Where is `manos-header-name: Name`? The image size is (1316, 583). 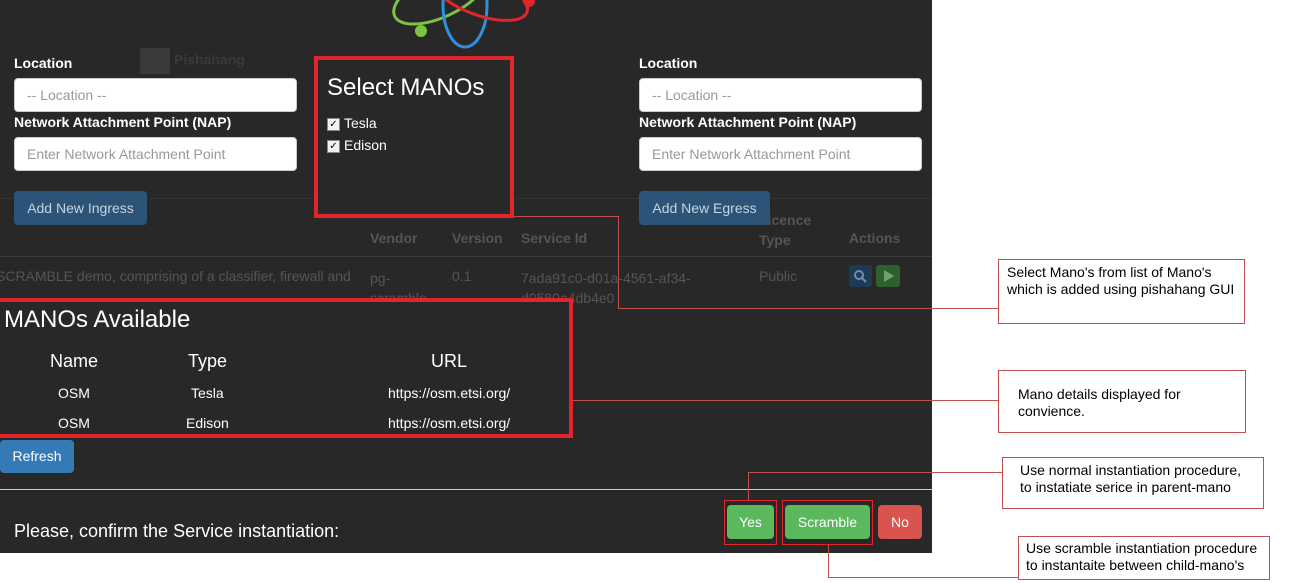 manos-header-name: Name is located at coordinates (74, 361).